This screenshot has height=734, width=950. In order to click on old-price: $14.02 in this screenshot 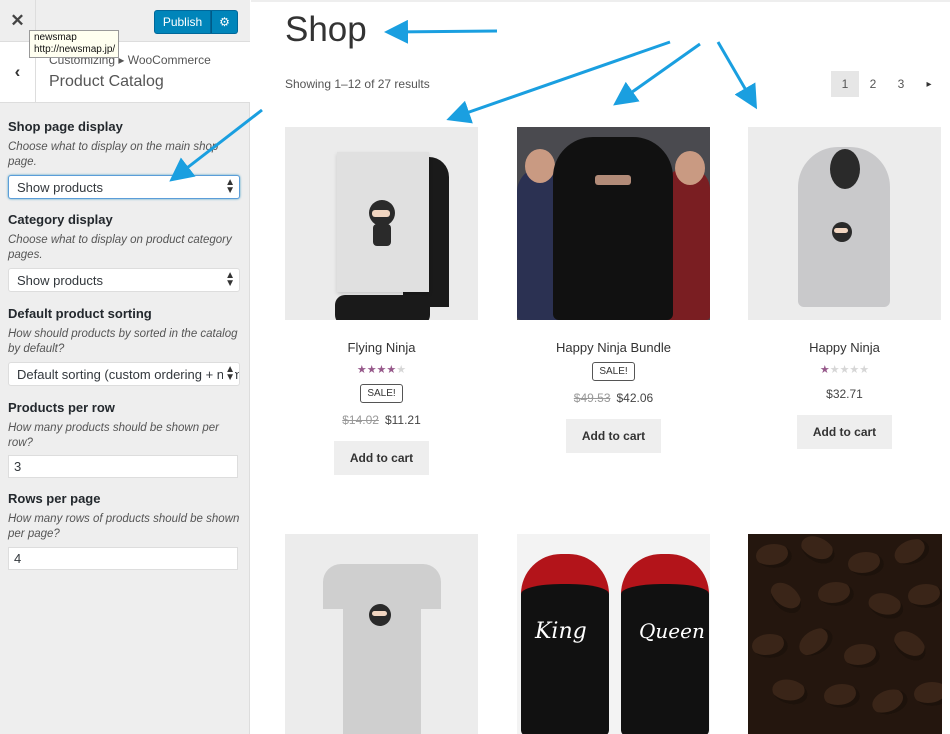, I will do `click(360, 420)`.